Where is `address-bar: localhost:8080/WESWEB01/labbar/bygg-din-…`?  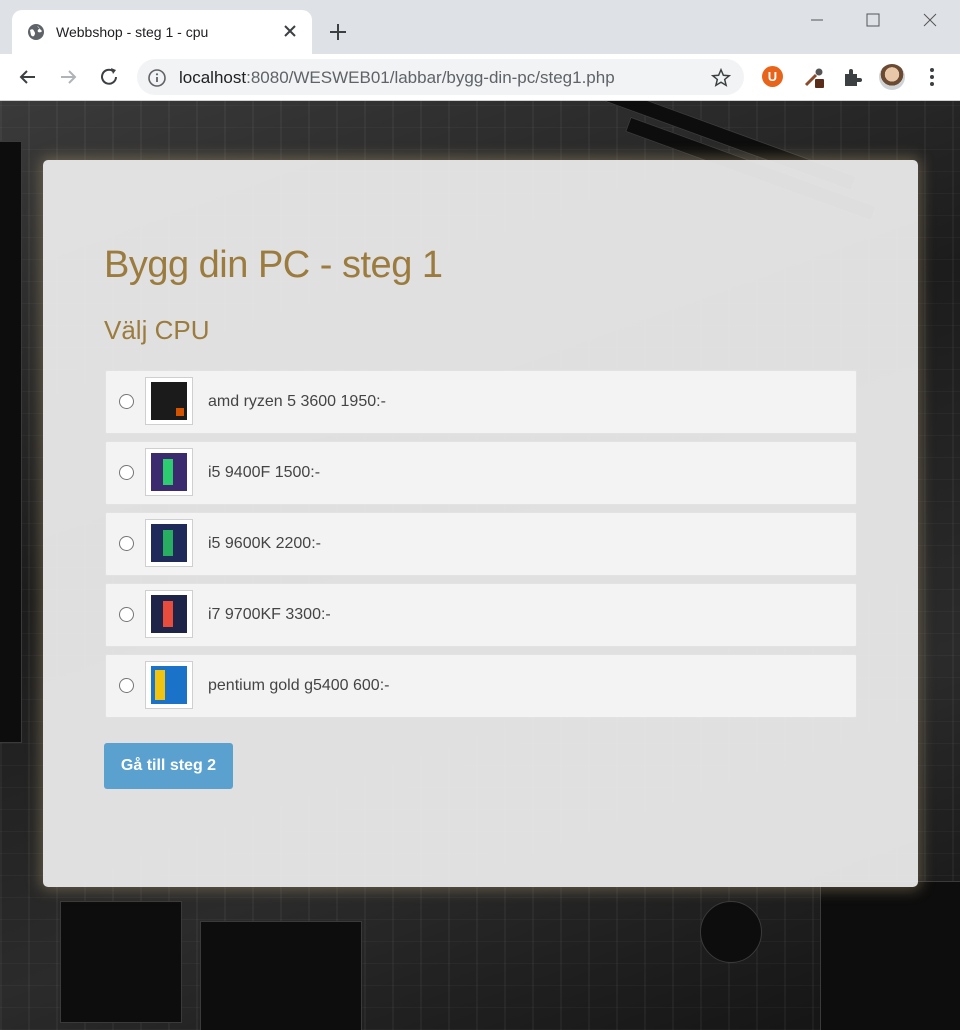
address-bar: localhost:8080/WESWEB01/labbar/bygg-din-… is located at coordinates (440, 77).